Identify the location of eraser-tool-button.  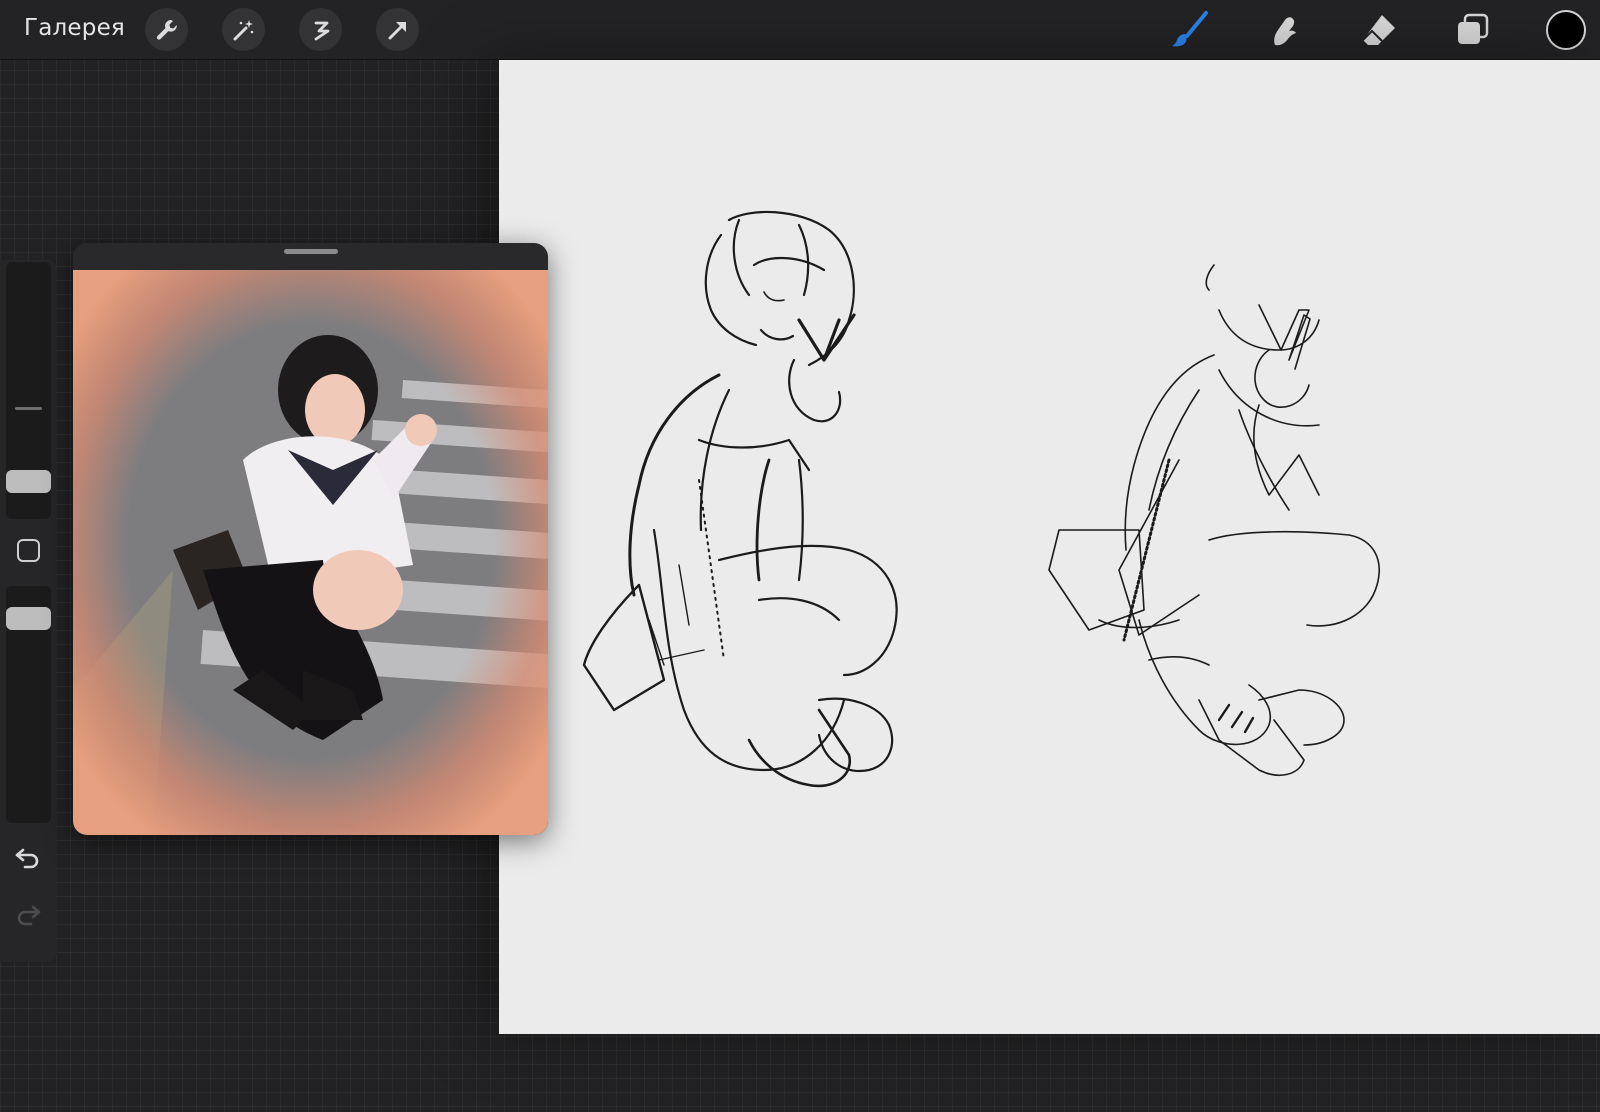
(1379, 30).